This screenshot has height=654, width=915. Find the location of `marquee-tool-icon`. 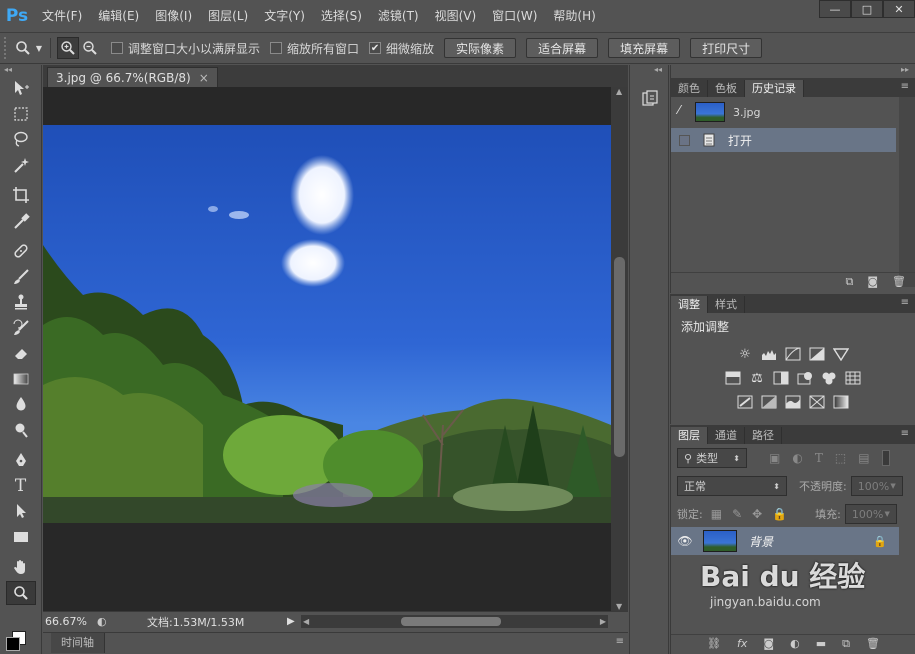

marquee-tool-icon is located at coordinates (21, 114).